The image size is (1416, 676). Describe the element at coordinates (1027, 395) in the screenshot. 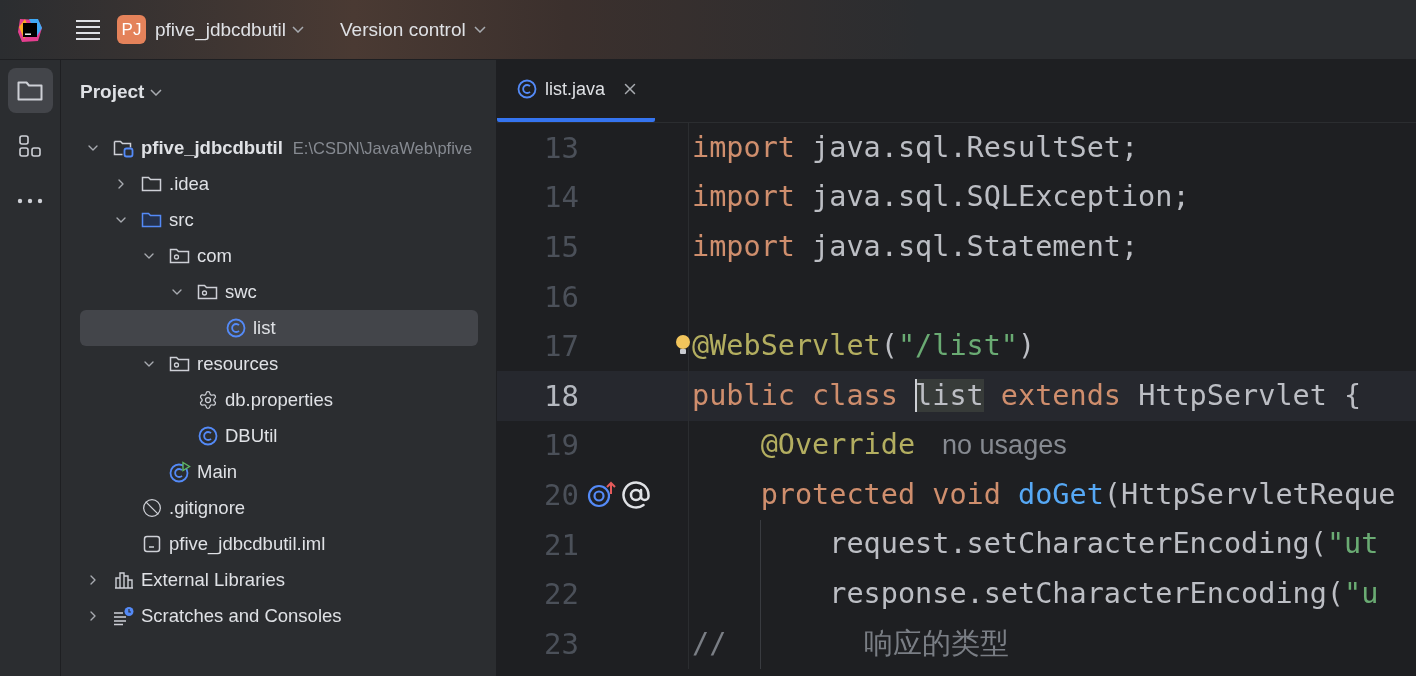

I see `code-line: public class list extends HttpServlet {` at that location.